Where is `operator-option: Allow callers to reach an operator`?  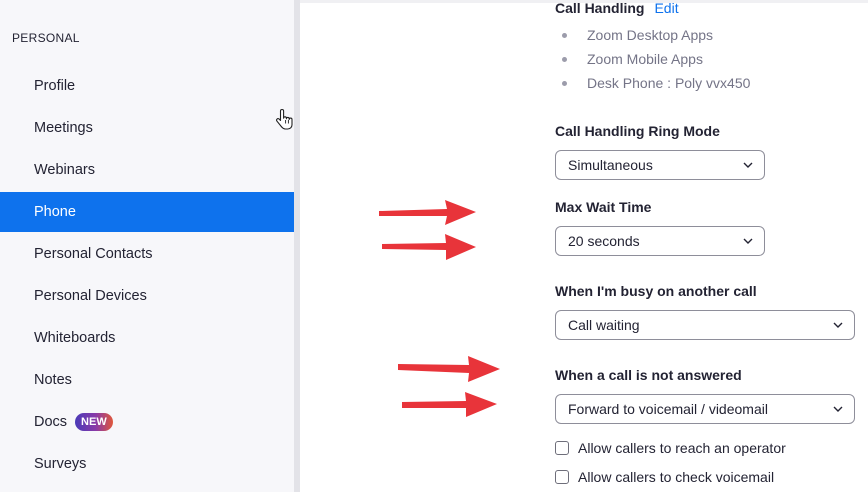 operator-option: Allow callers to reach an operator is located at coordinates (670, 448).